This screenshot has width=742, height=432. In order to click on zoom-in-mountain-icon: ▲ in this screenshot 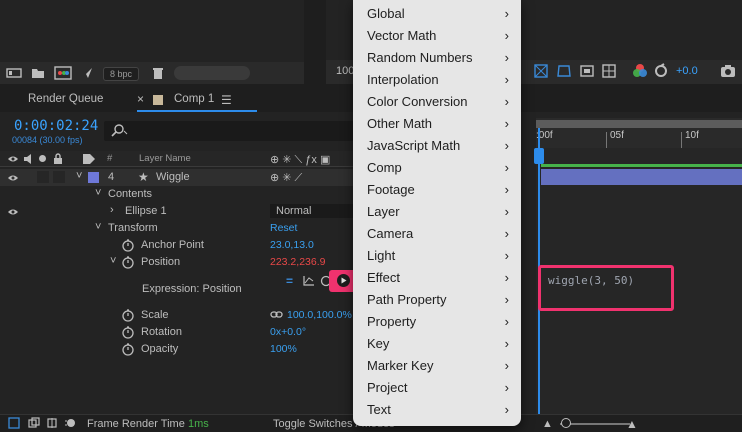, I will do `click(632, 424)`.